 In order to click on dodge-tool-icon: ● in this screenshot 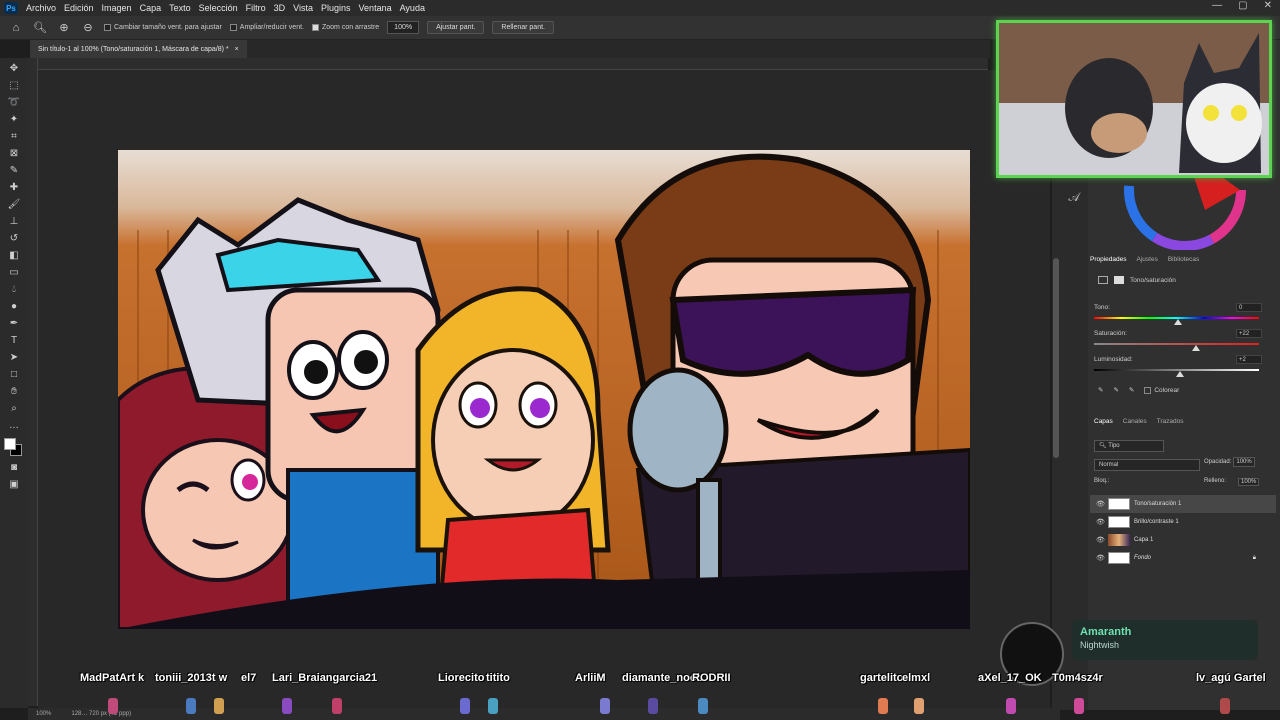, I will do `click(14, 306)`.